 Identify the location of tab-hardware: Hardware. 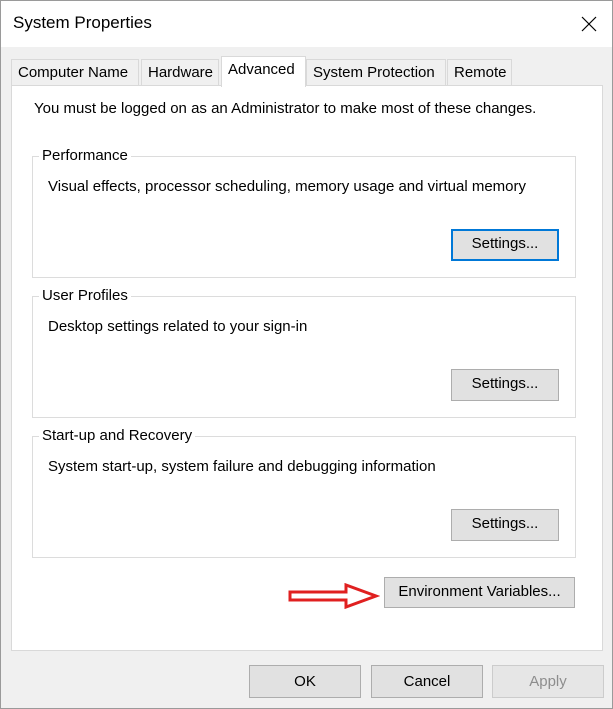
(180, 72).